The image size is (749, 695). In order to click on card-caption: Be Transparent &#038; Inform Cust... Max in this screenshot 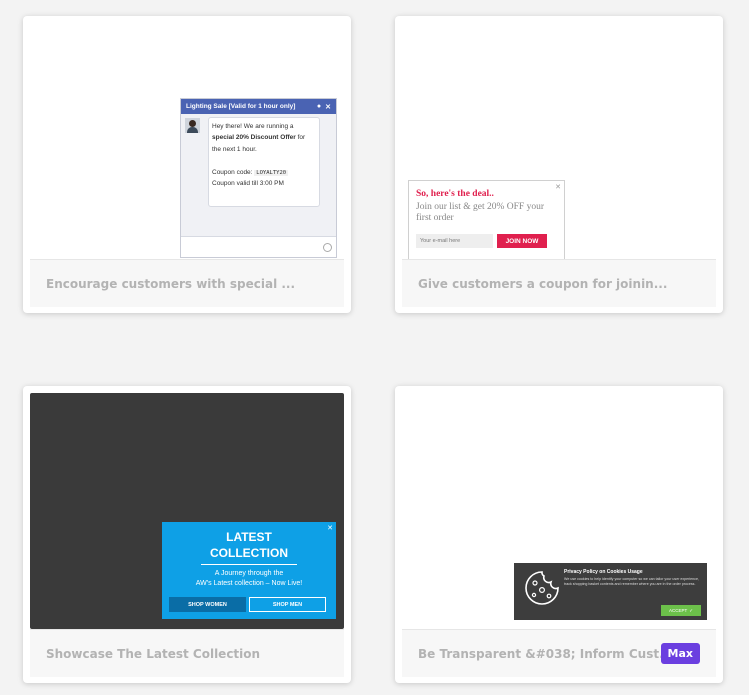, I will do `click(559, 653)`.